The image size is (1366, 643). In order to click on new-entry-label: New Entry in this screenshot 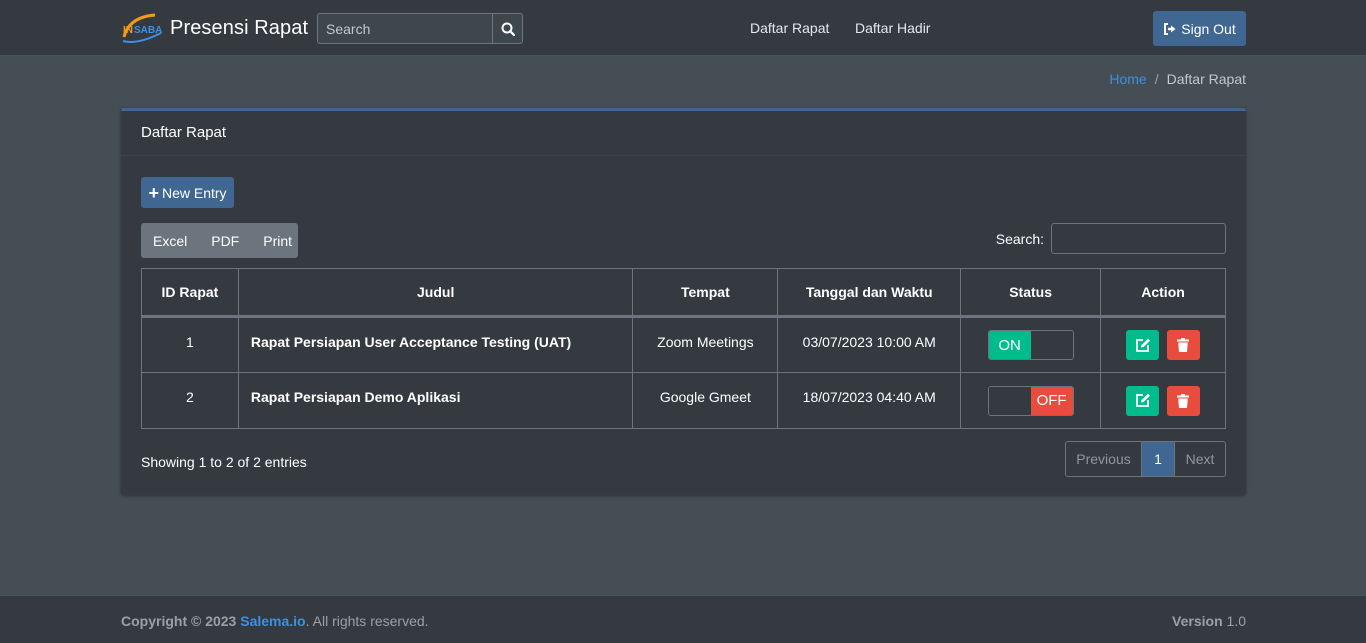, I will do `click(194, 192)`.